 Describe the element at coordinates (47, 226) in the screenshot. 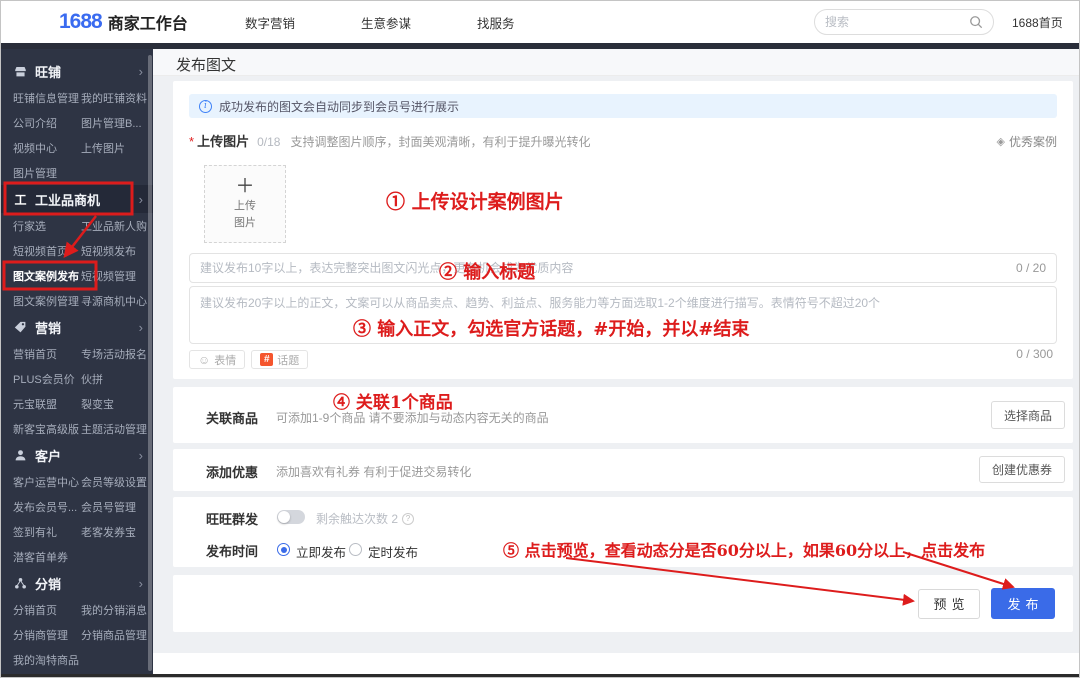

I see `sidebar-item: 行家选` at that location.